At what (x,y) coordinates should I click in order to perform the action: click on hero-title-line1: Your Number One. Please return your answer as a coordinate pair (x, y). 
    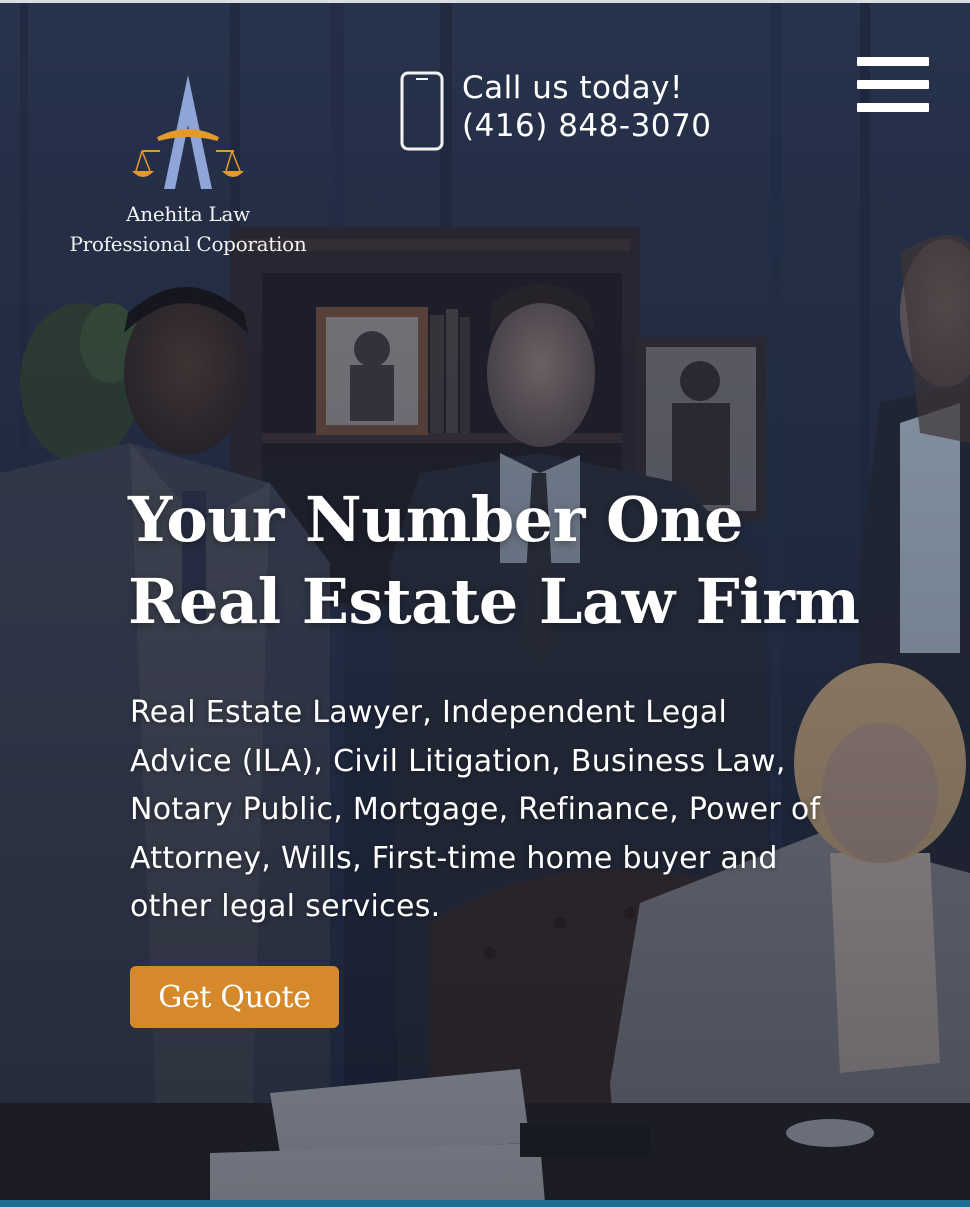
    Looking at the image, I should click on (435, 519).